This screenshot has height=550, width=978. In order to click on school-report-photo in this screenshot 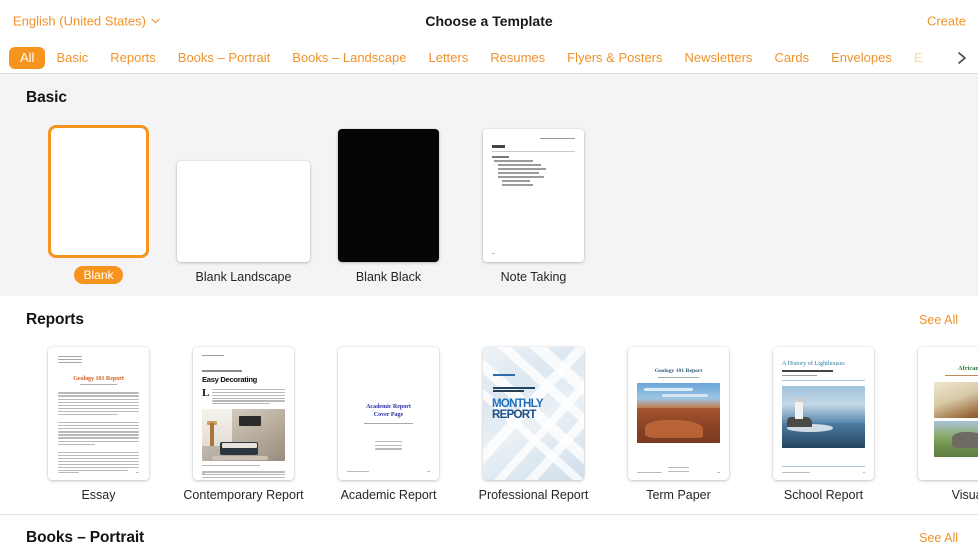, I will do `click(823, 416)`.